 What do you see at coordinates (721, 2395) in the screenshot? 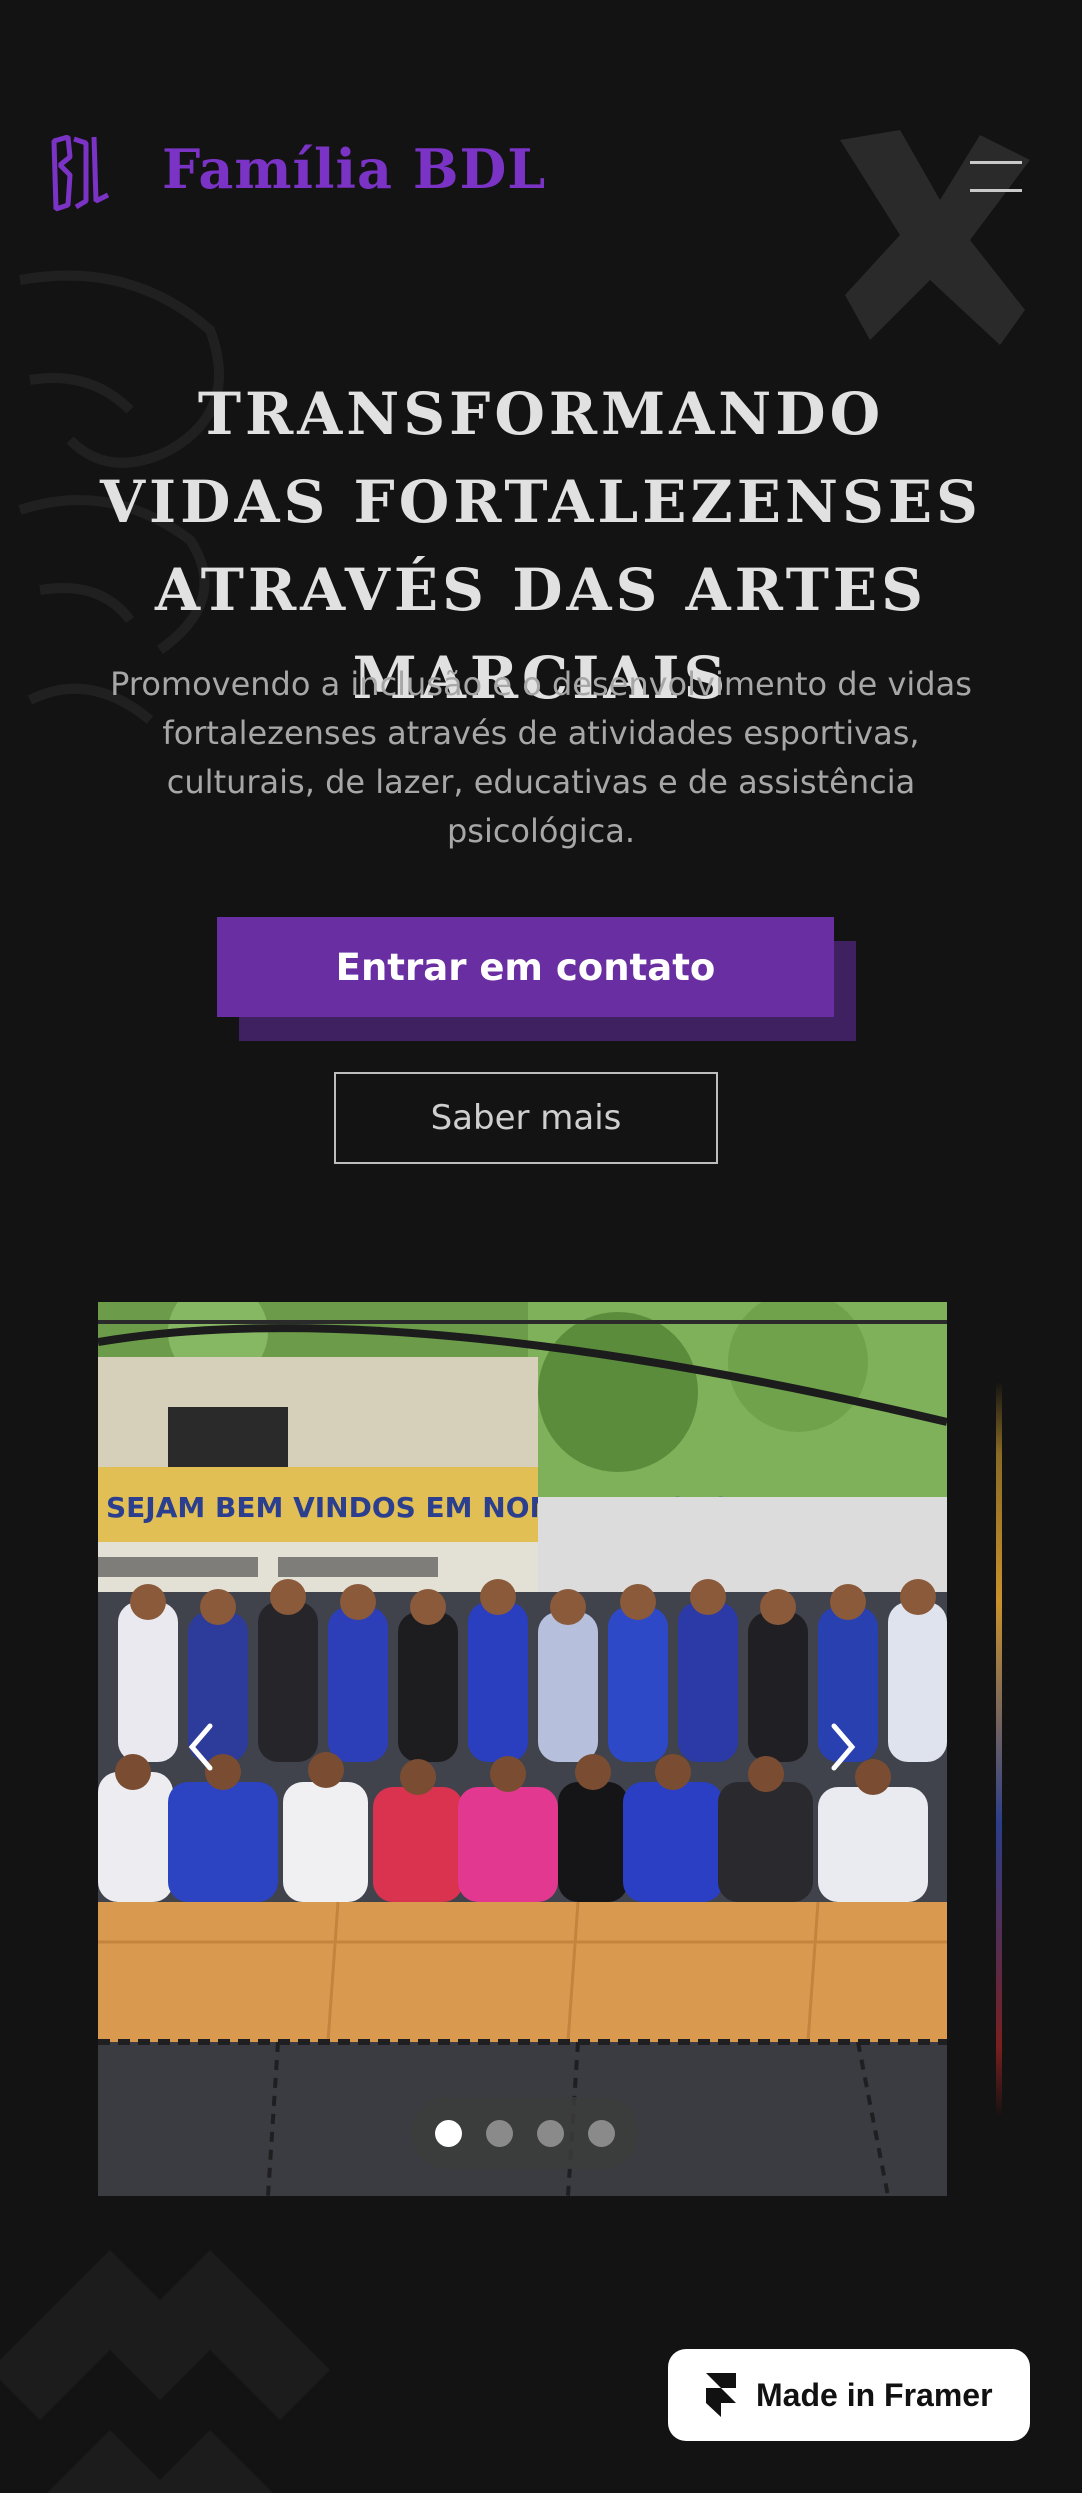
I see `framer-logo-icon` at bounding box center [721, 2395].